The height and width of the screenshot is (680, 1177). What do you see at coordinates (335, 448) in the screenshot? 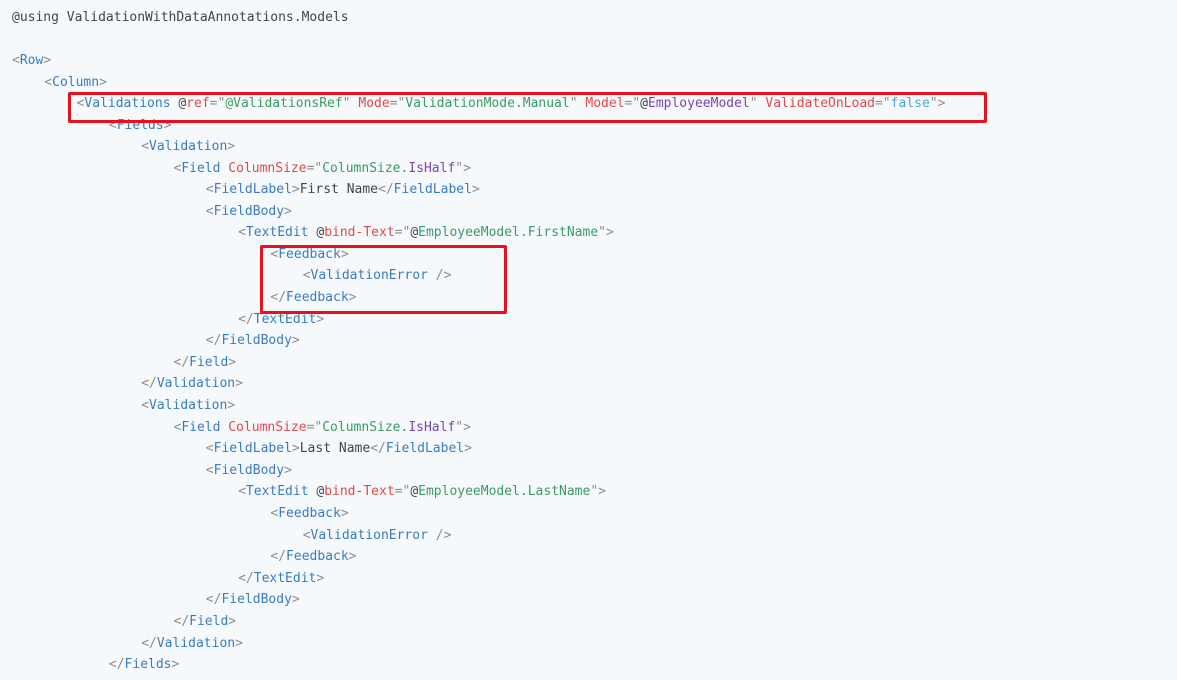
I see `code-token: Last Name` at bounding box center [335, 448].